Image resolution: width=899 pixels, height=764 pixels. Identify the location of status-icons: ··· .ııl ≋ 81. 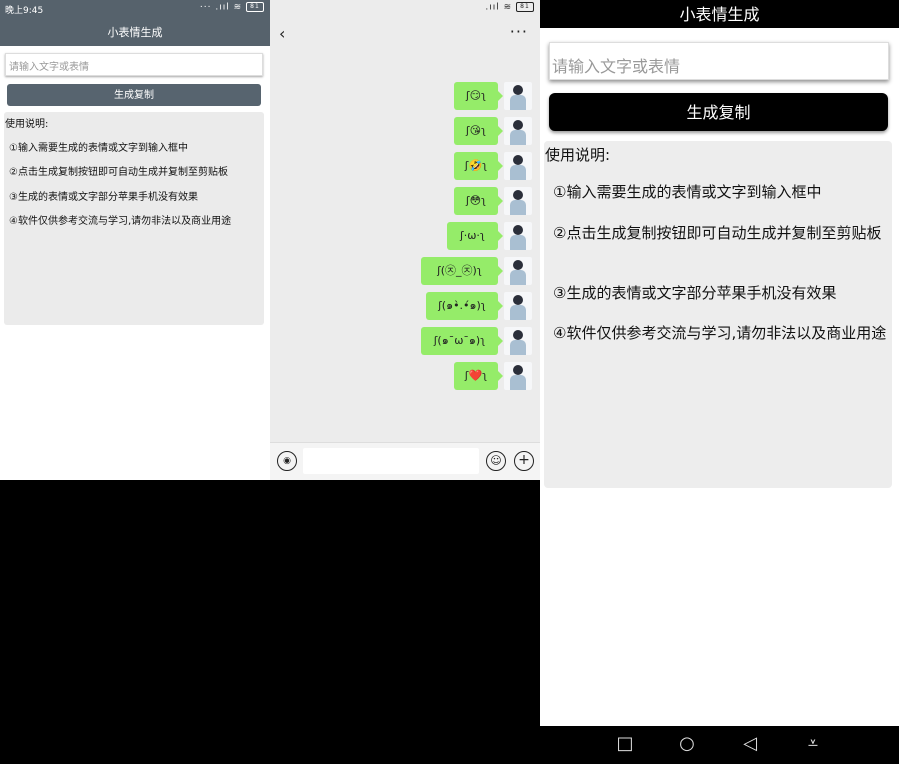
(232, 7).